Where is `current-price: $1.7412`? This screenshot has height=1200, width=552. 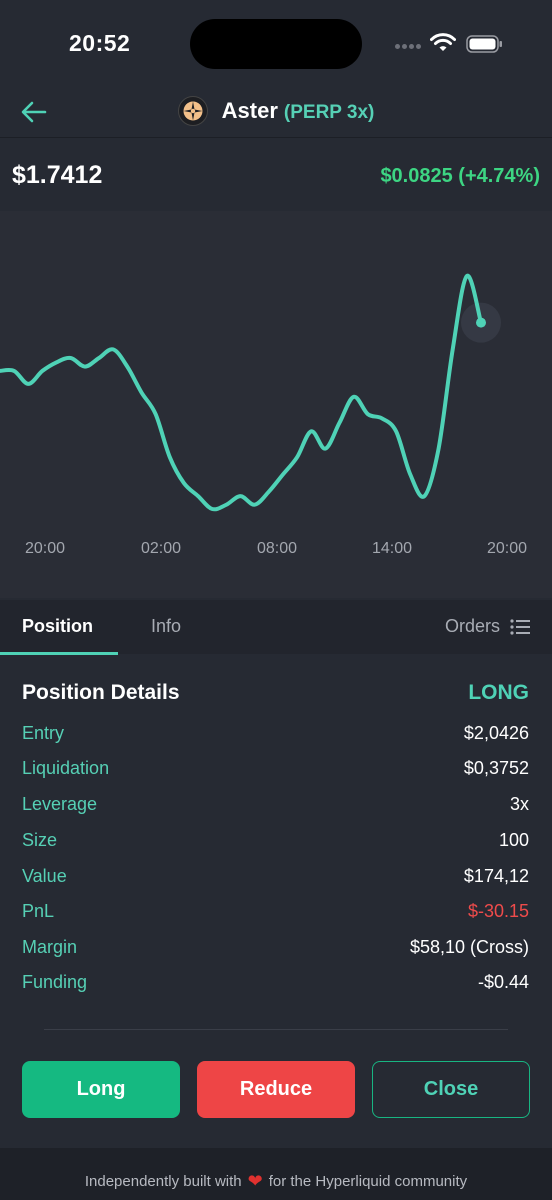
current-price: $1.7412 is located at coordinates (57, 175).